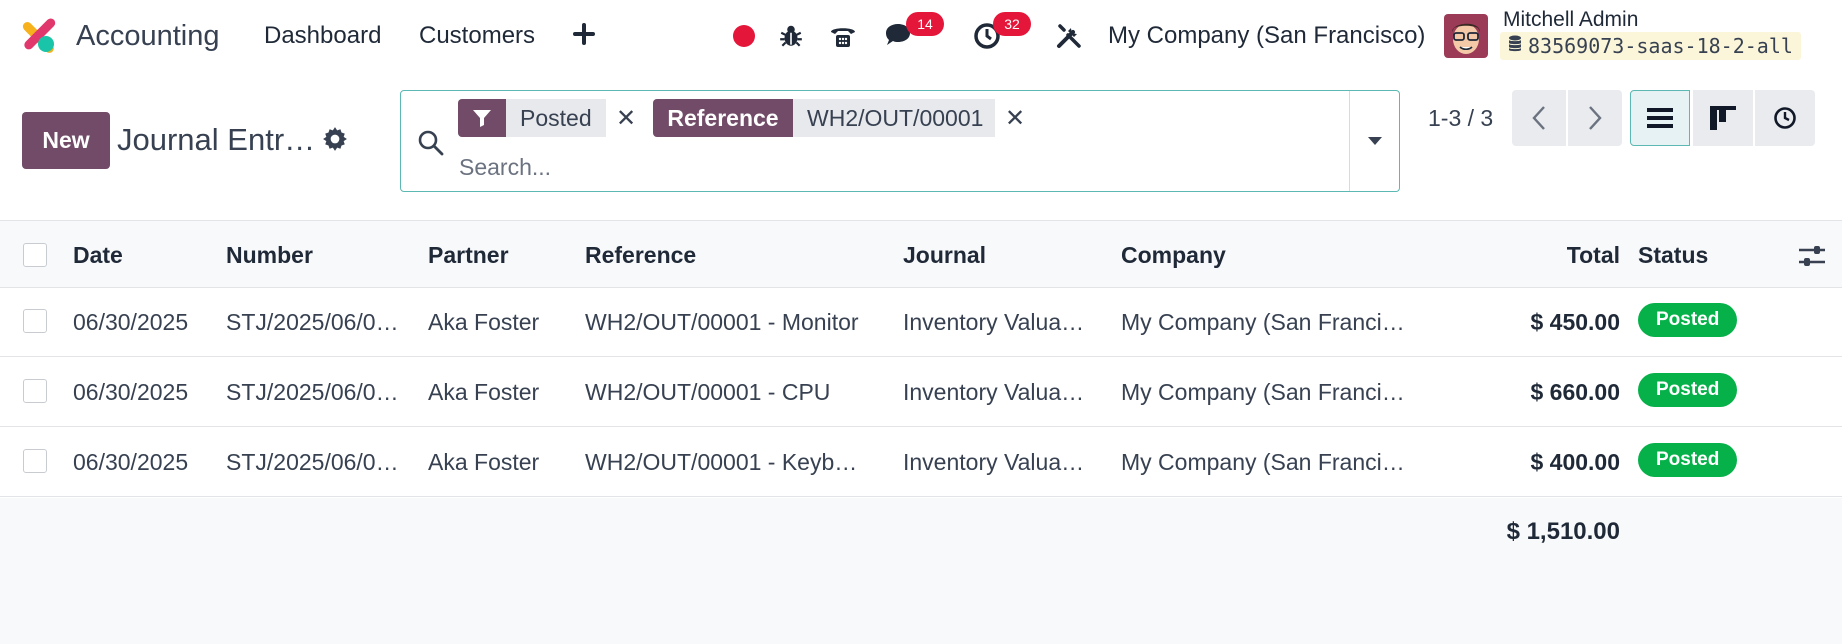  Describe the element at coordinates (1575, 322) in the screenshot. I see `cell-total: $ 450.00` at that location.